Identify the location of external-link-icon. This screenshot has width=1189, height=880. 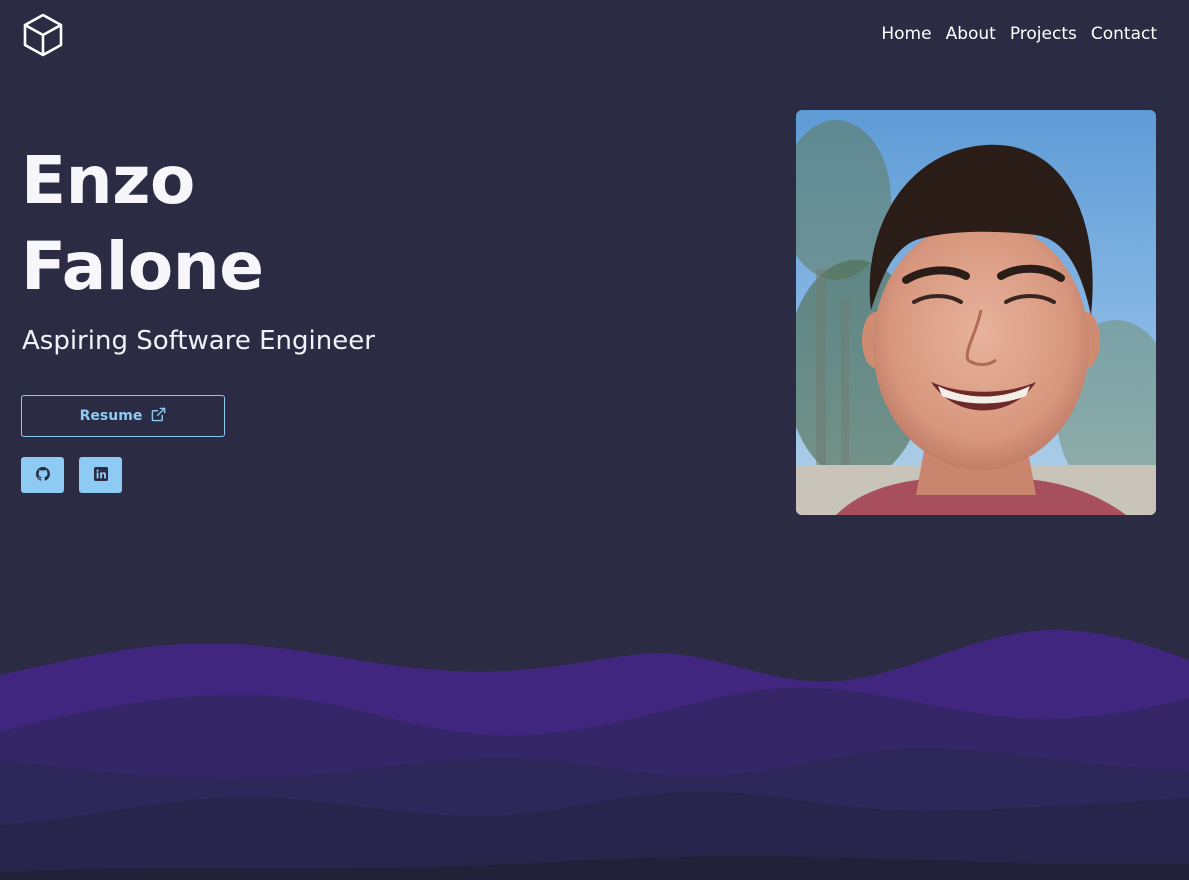
(158, 416).